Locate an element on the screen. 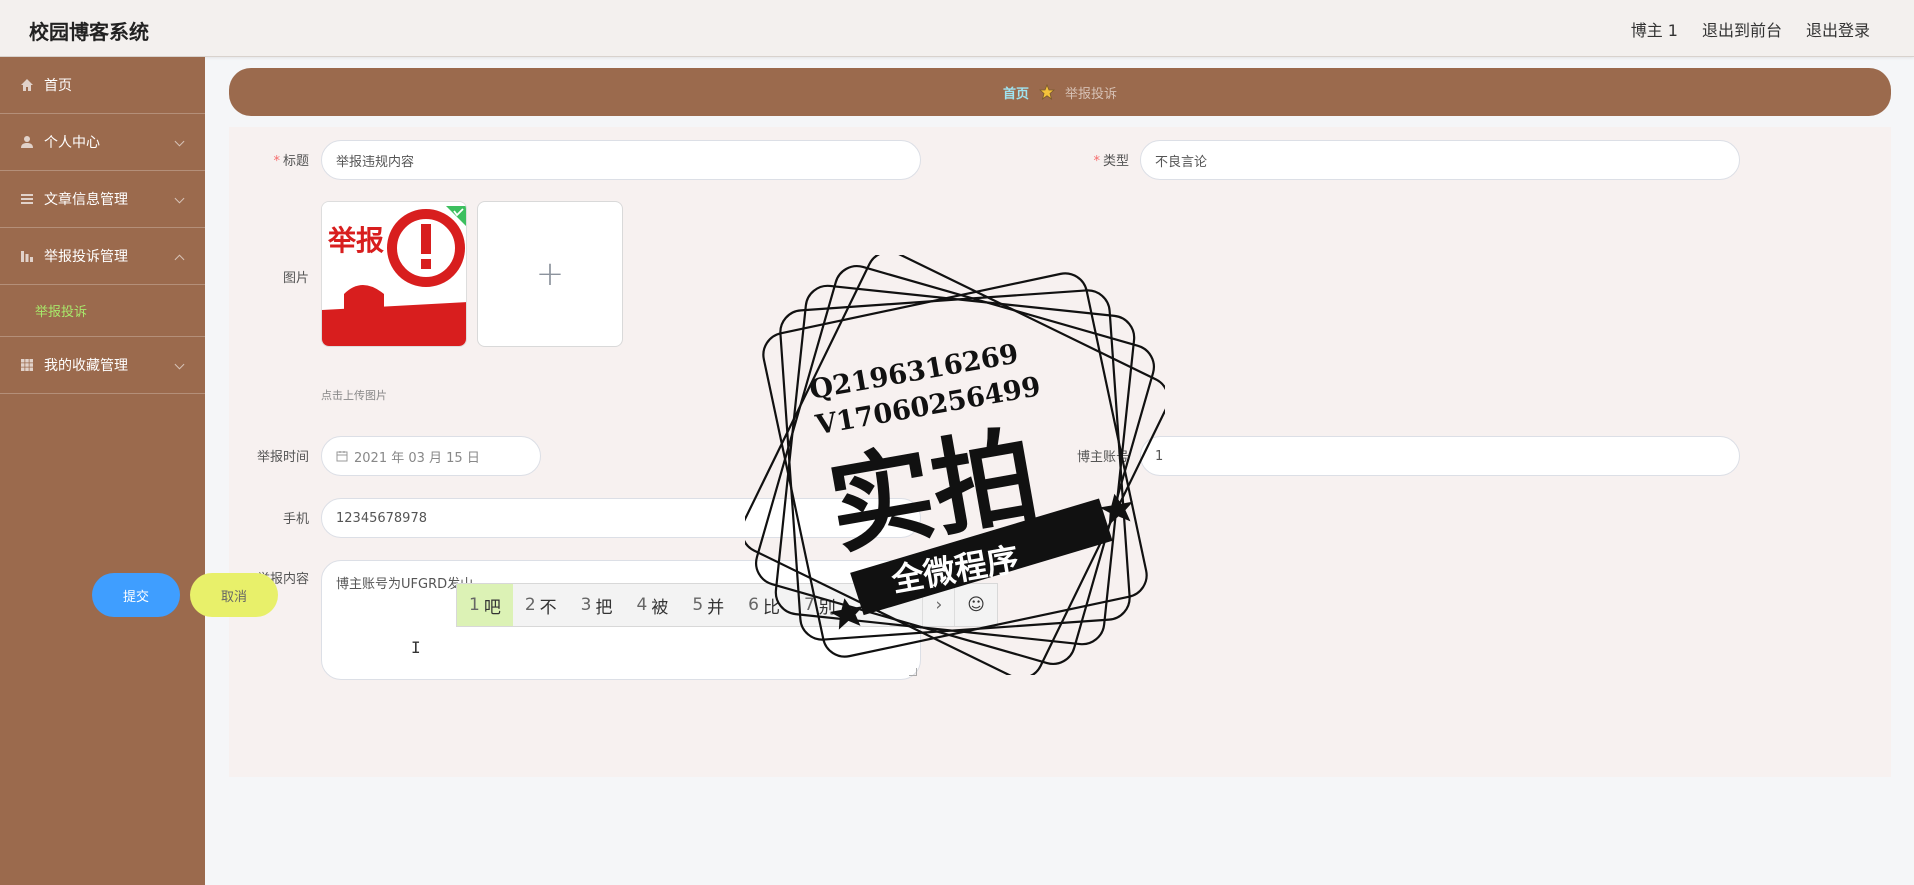  sidebar-item-label: 首页 is located at coordinates (58, 86).